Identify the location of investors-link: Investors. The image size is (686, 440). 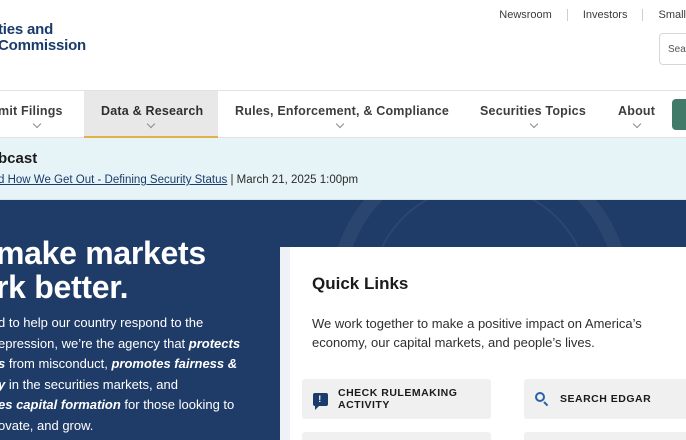
(605, 15).